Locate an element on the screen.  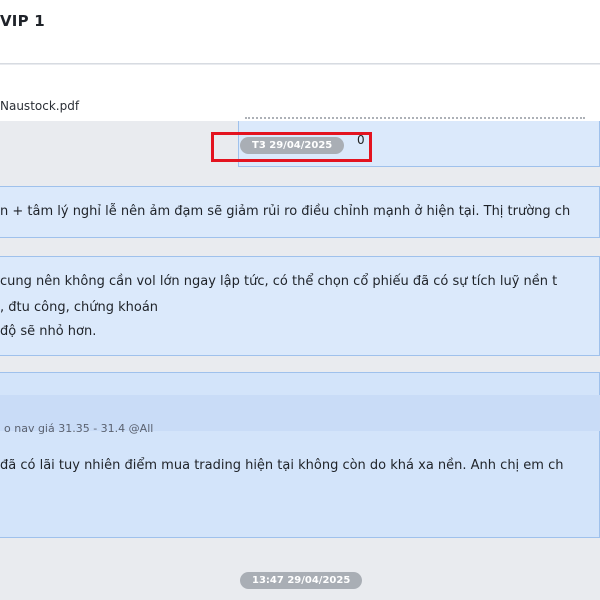
attachment-bar: Naustock.pdf is located at coordinates (300, 93).